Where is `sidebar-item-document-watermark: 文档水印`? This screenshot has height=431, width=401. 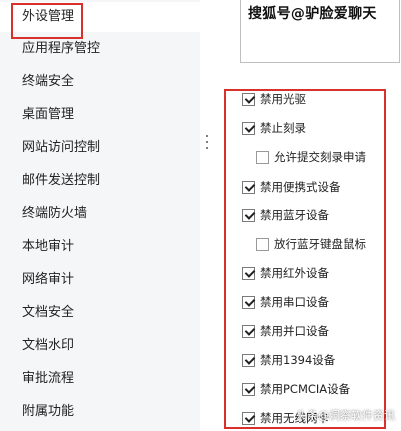 sidebar-item-document-watermark: 文档水印 is located at coordinates (100, 346).